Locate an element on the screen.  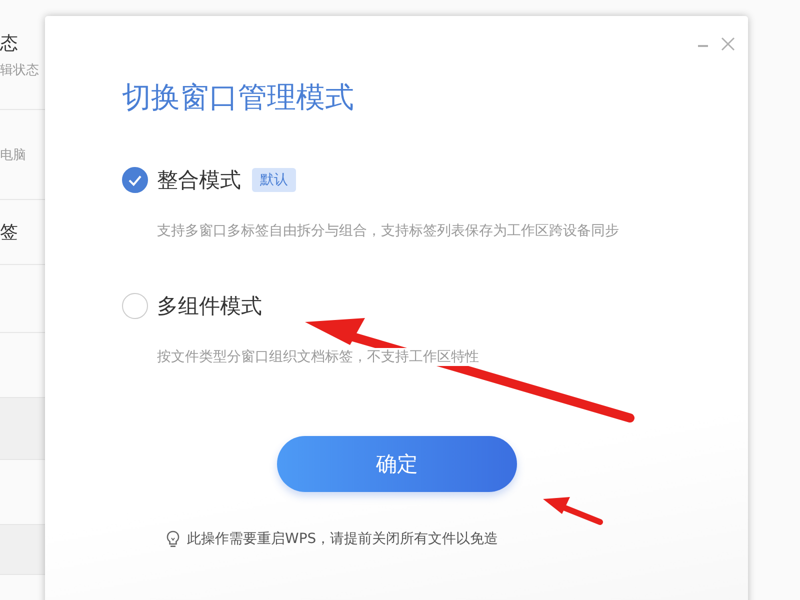
row-title: 态 is located at coordinates (9, 43).